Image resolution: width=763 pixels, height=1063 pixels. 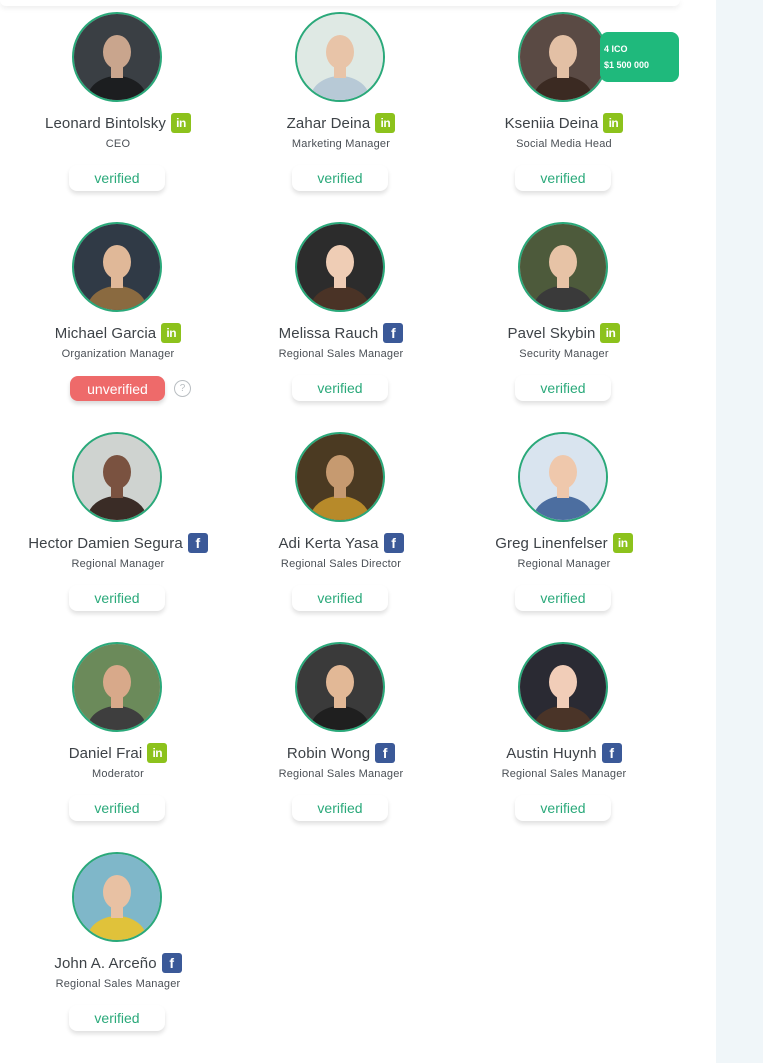 I want to click on name-row: Austin Huynh f, so click(x=564, y=753).